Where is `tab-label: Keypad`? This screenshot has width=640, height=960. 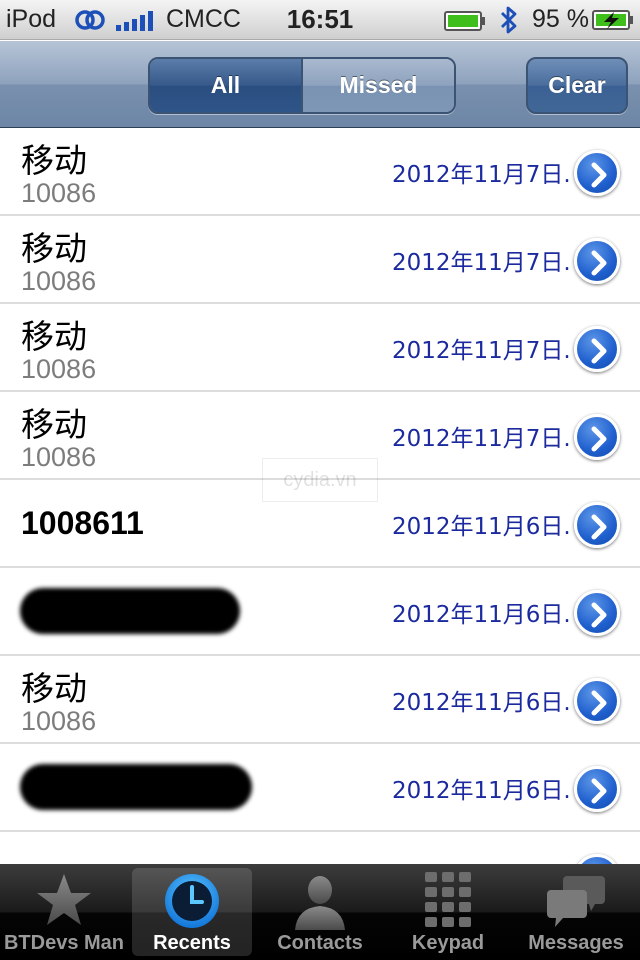 tab-label: Keypad is located at coordinates (448, 943).